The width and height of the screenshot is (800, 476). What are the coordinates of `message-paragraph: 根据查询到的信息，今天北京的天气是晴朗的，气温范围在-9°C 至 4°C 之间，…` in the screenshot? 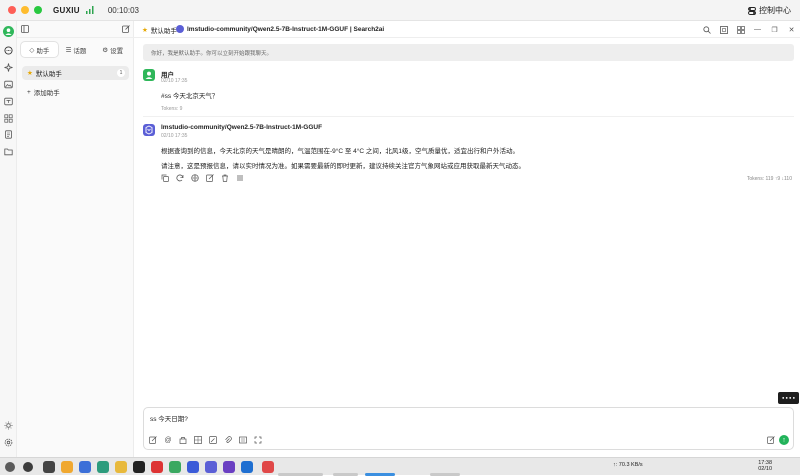 It's located at (340, 151).